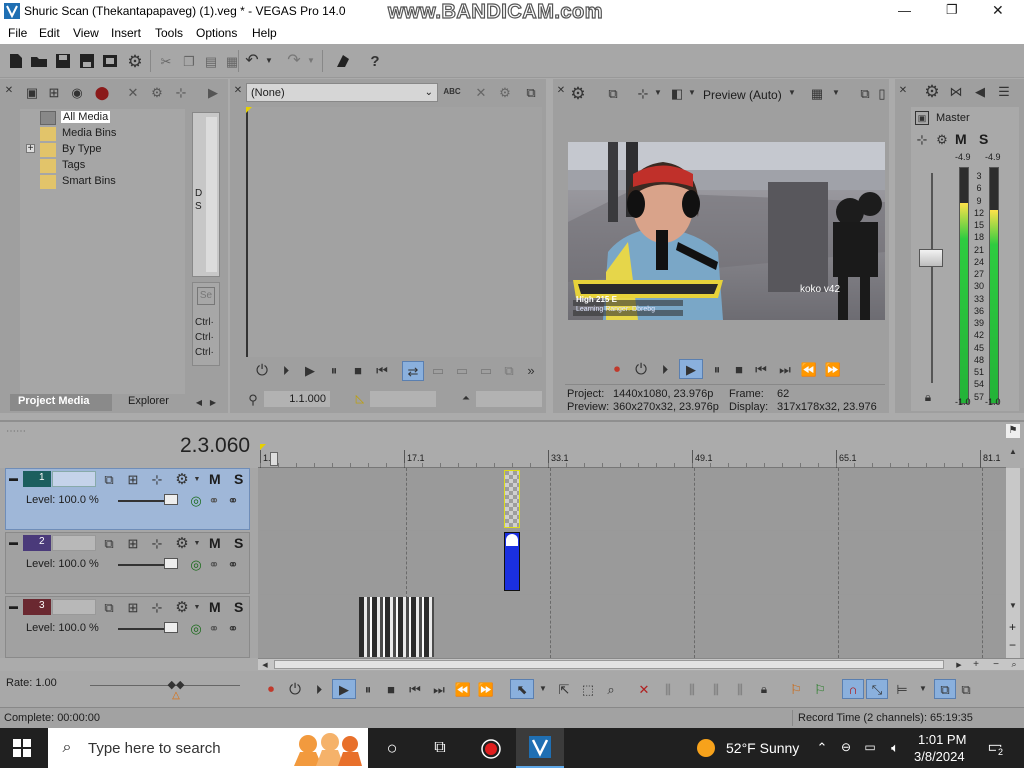 The height and width of the screenshot is (768, 1024). I want to click on track-header-1: ▬ 1 ⧉ ⊞ ⊹ ⚙ ▼ M S Level: 100.0 % ◎ ⚭ ⚭, so click(127, 499).